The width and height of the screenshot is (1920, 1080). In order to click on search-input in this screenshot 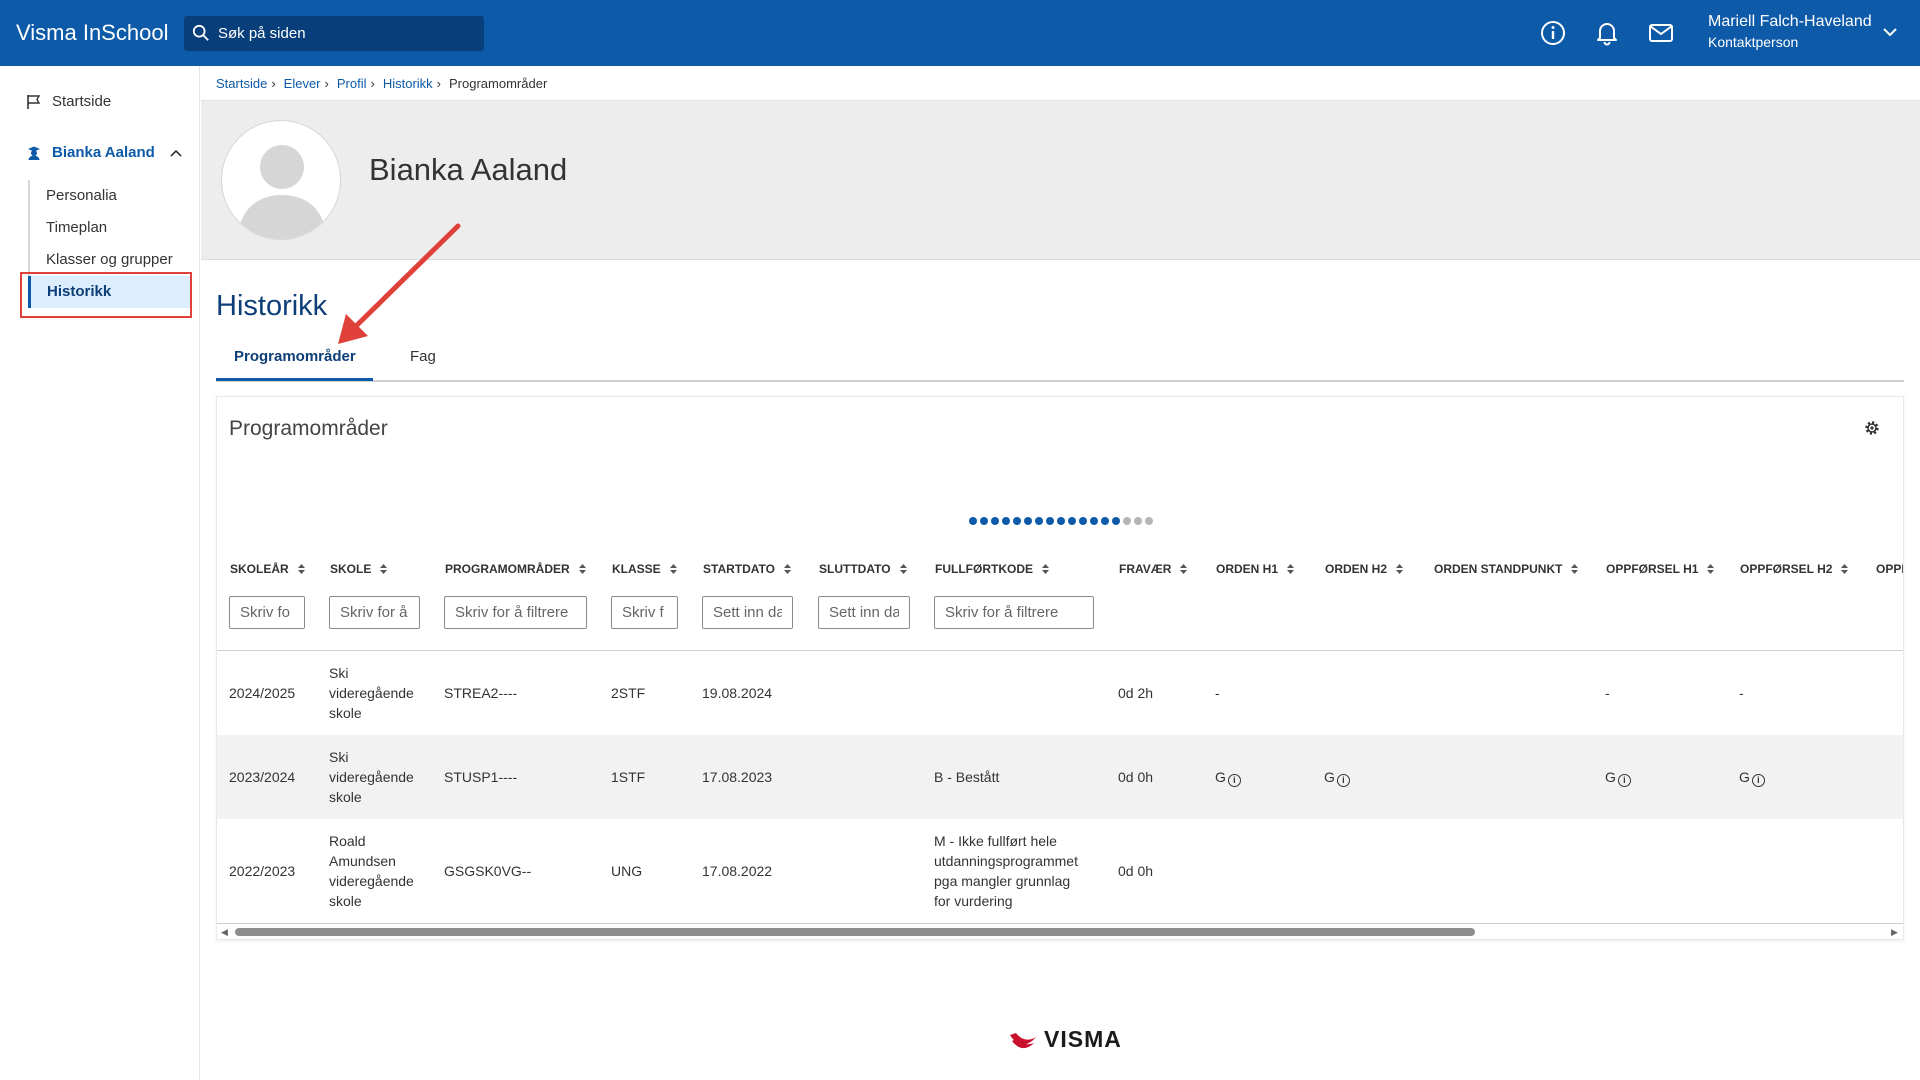, I will do `click(343, 33)`.